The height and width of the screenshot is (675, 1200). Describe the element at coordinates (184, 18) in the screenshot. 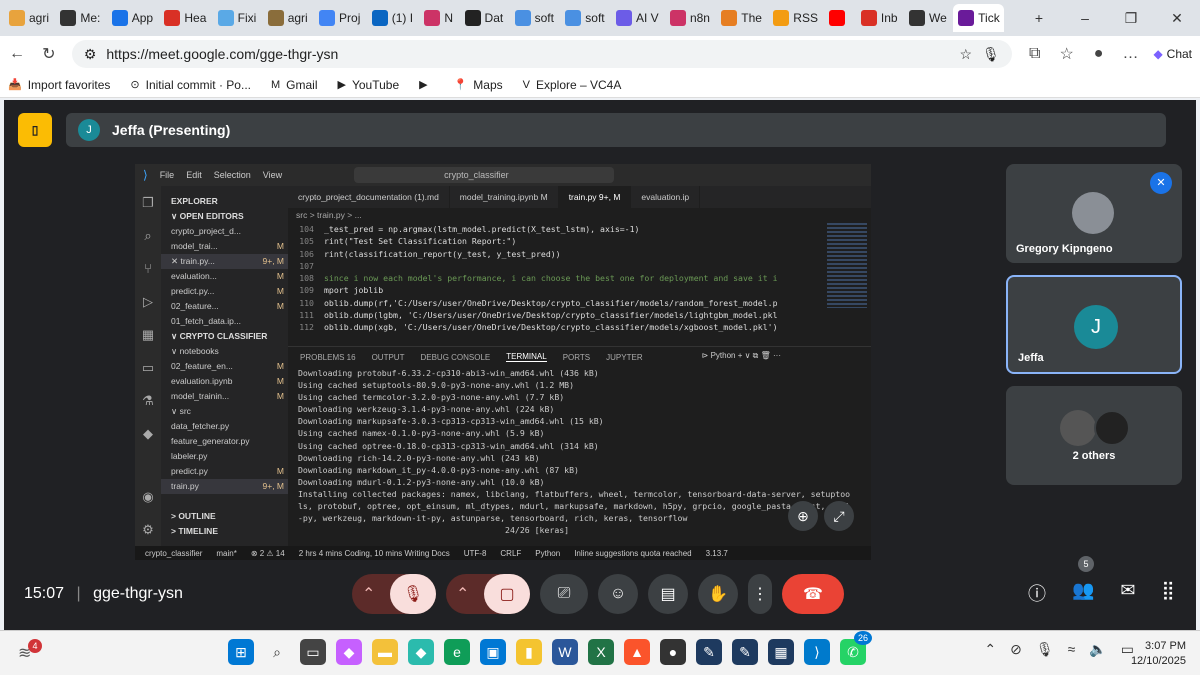

I see `browser-tab: Hea` at that location.